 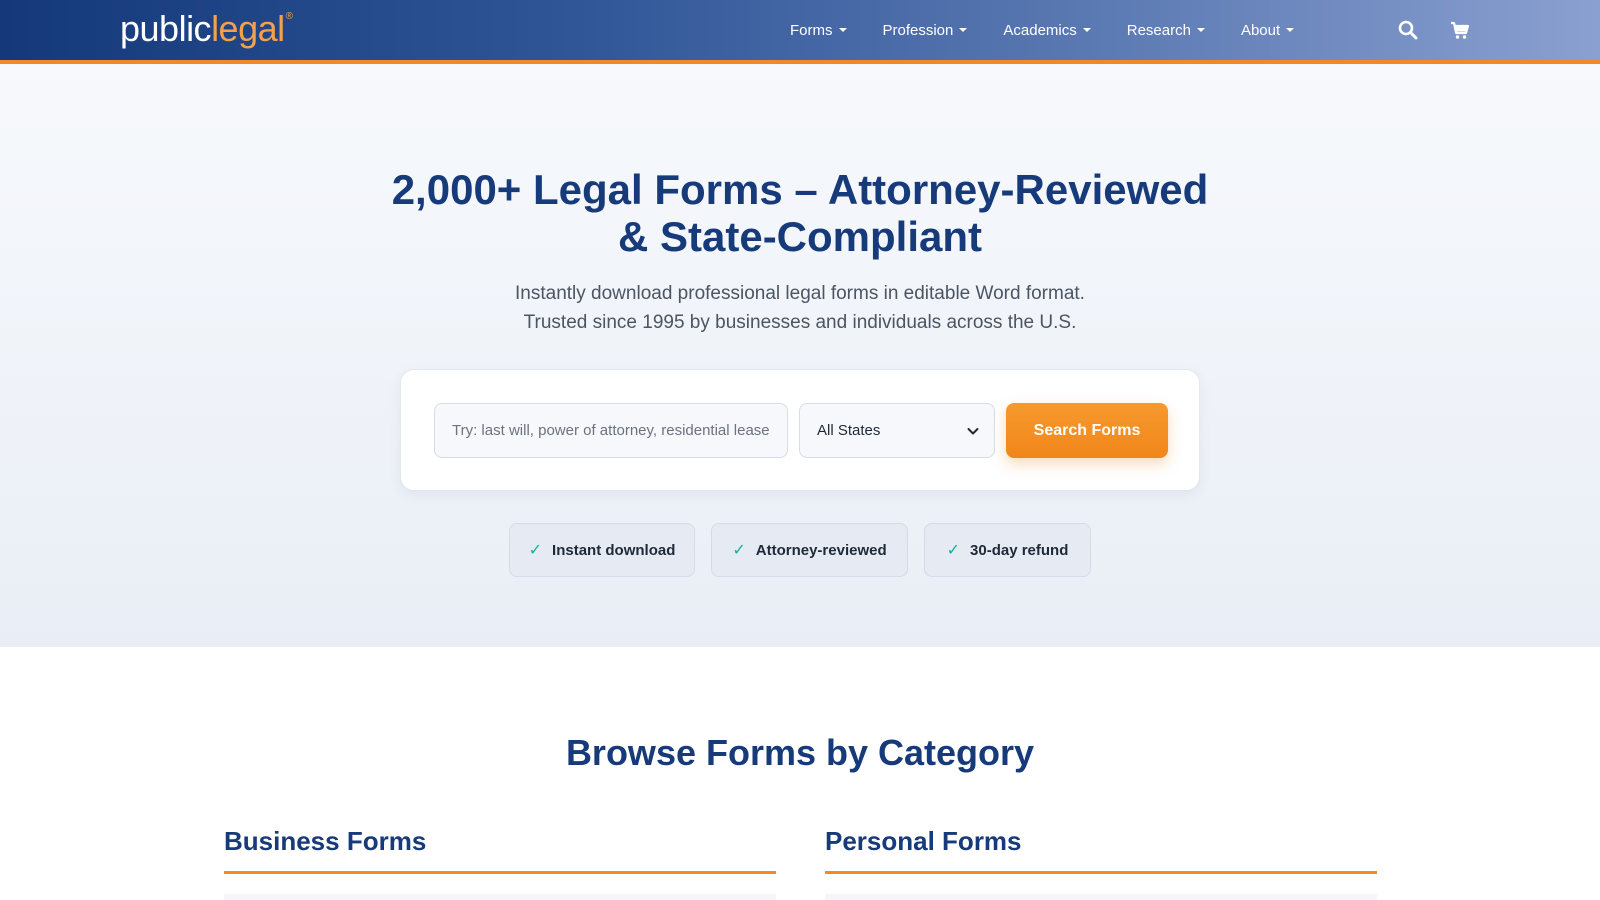 I want to click on category-personal-forms: Personal Forms, so click(x=923, y=841).